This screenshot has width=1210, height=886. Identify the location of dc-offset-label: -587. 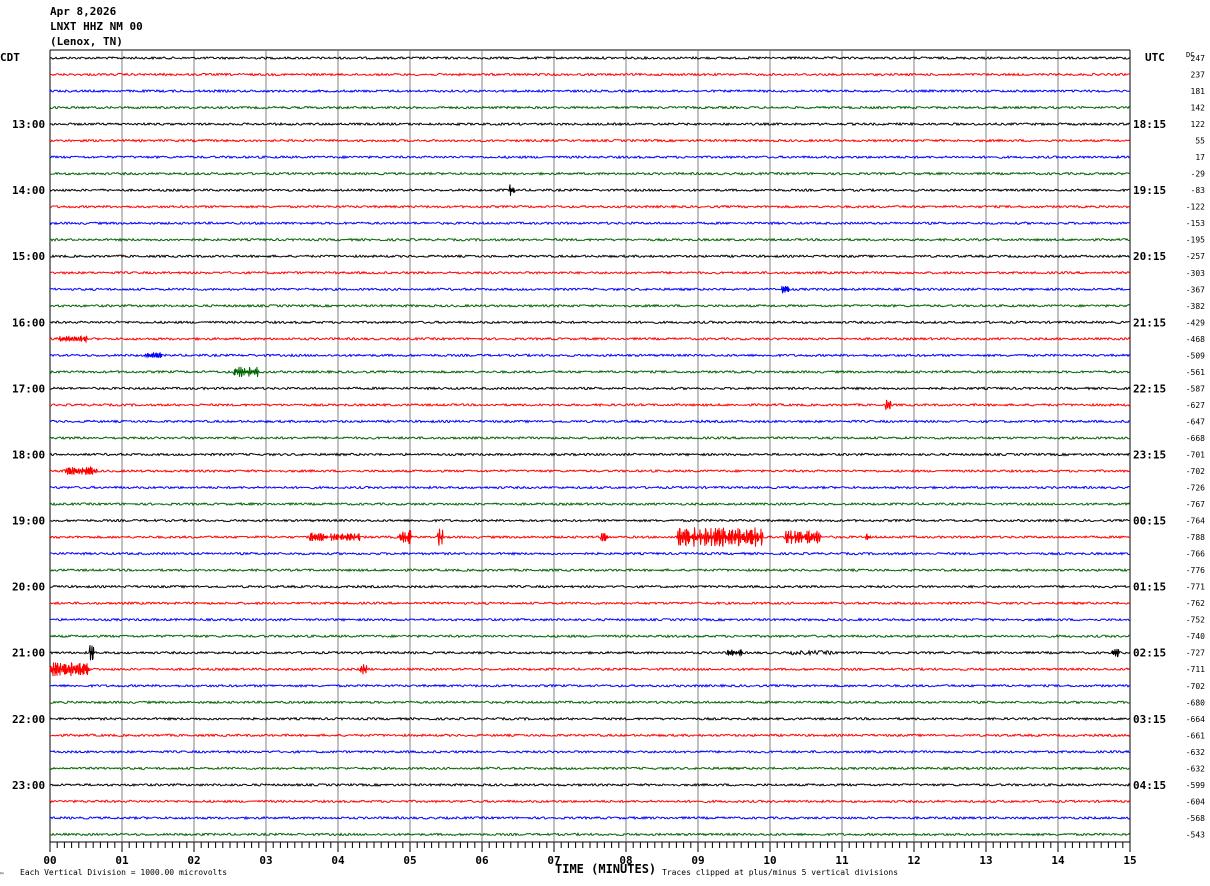
(1195, 388).